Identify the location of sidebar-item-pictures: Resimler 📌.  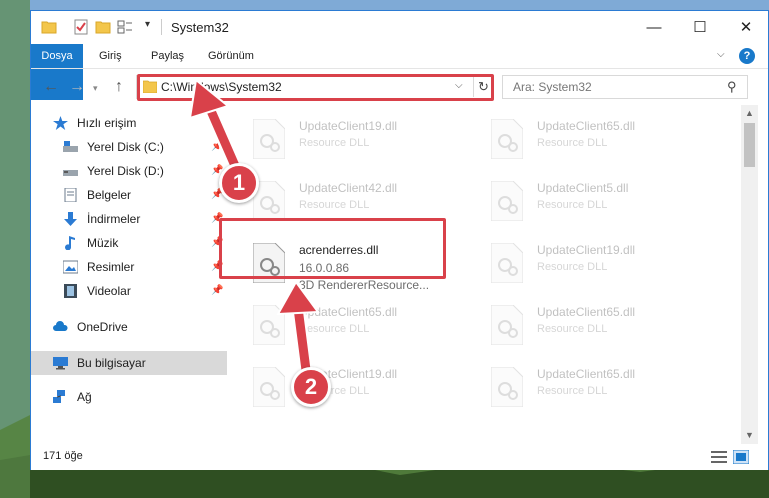
(129, 267).